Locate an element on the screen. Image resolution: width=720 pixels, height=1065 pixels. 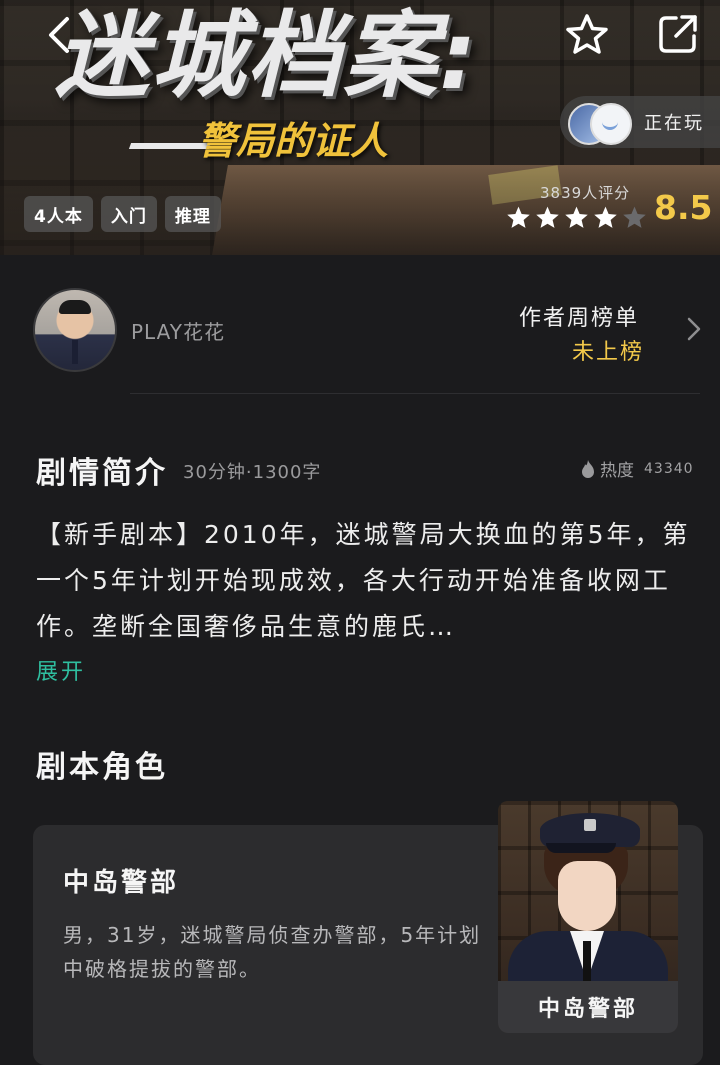
author-rank-title: 作者周榜单 is located at coordinates (579, 316).